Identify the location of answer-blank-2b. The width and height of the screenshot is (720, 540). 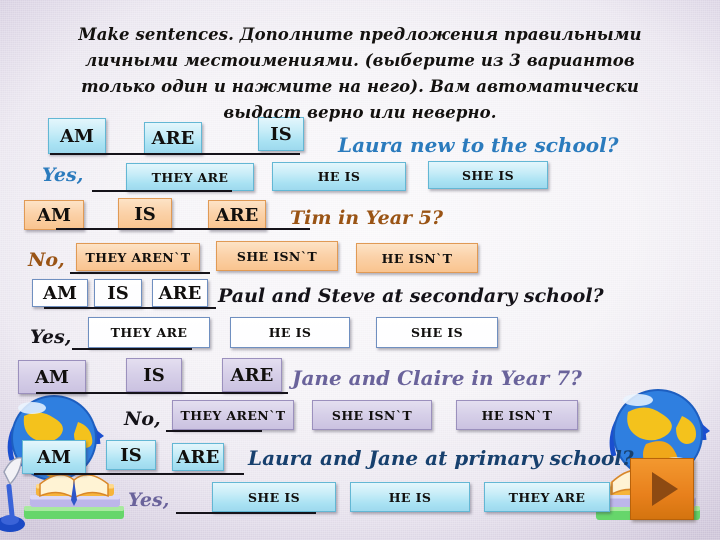
(140, 273).